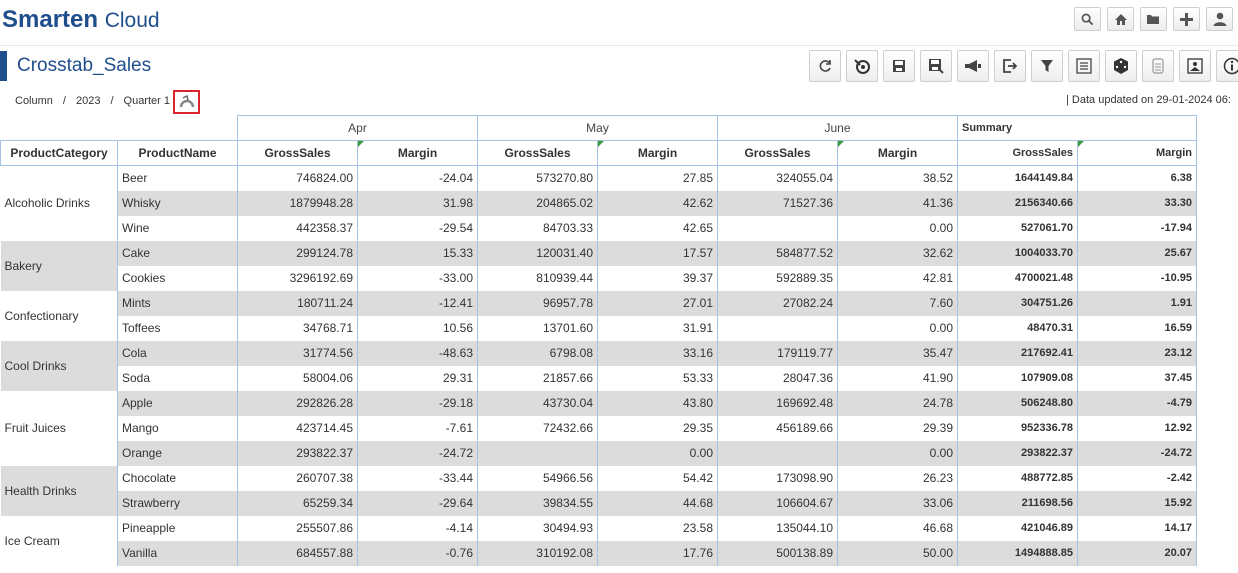 The image size is (1238, 573). Describe the element at coordinates (417, 228) in the screenshot. I see `margin-cell: -29.54` at that location.